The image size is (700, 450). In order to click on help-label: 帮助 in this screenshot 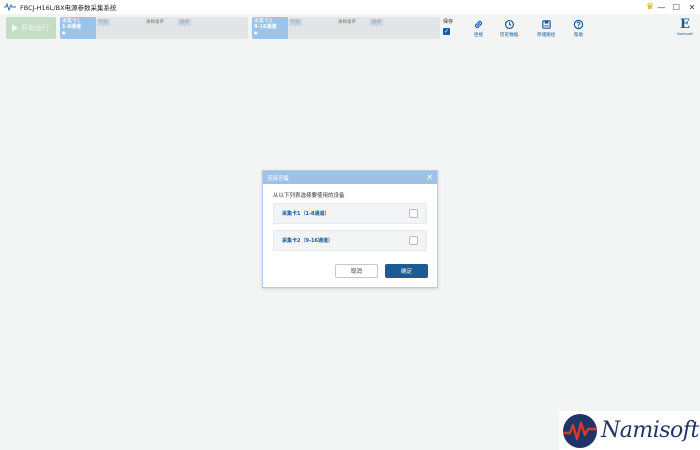, I will do `click(578, 35)`.